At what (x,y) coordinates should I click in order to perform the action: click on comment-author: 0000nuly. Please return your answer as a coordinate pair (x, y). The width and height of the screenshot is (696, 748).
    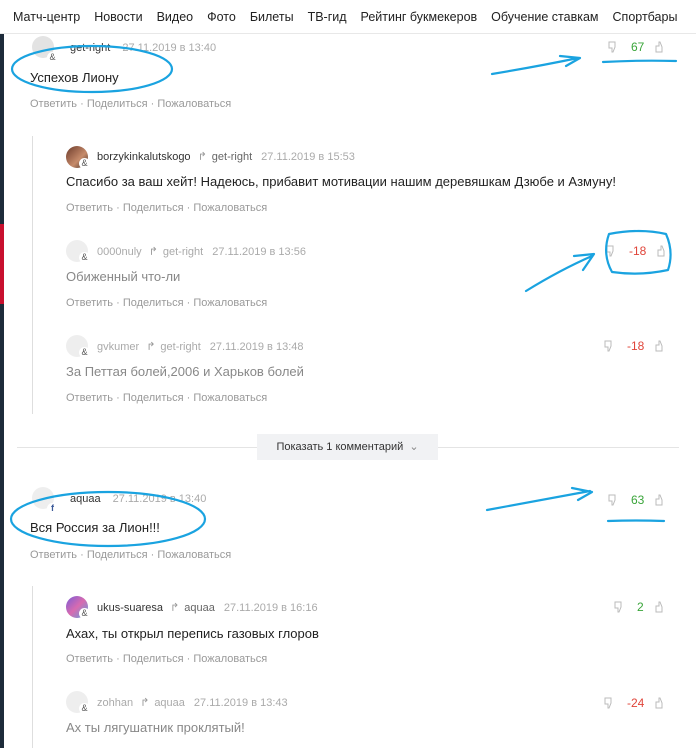
    Looking at the image, I should click on (119, 252).